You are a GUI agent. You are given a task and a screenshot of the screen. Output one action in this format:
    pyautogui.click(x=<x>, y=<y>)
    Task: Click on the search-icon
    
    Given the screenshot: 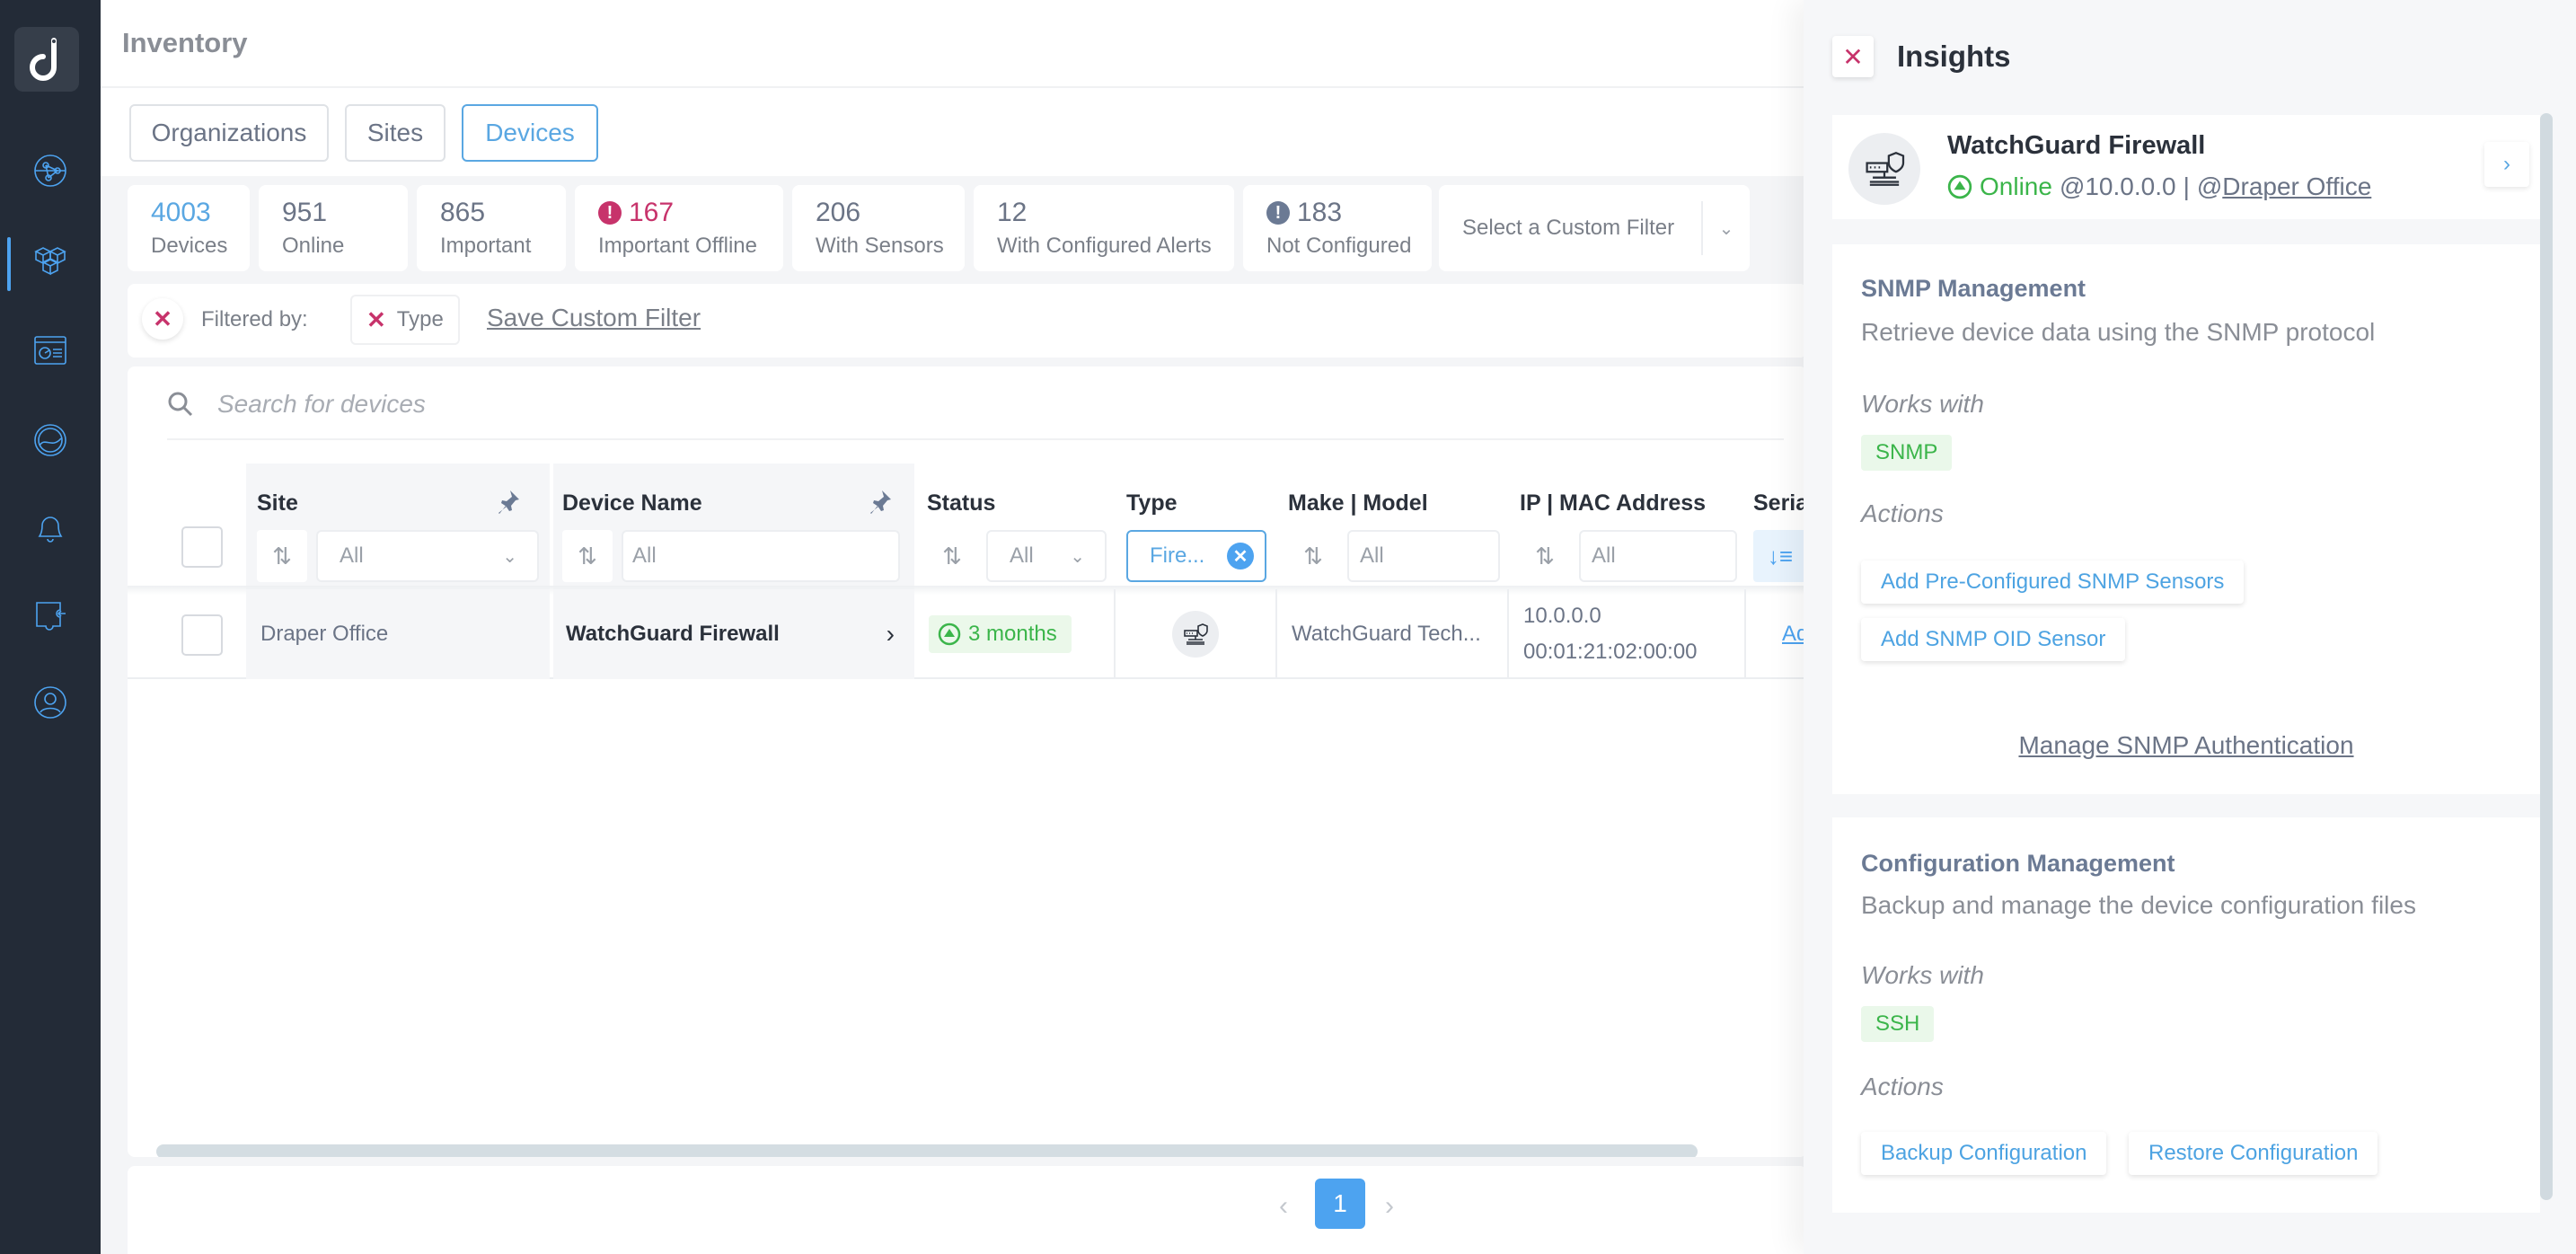 What is the action you would take?
    pyautogui.click(x=180, y=404)
    